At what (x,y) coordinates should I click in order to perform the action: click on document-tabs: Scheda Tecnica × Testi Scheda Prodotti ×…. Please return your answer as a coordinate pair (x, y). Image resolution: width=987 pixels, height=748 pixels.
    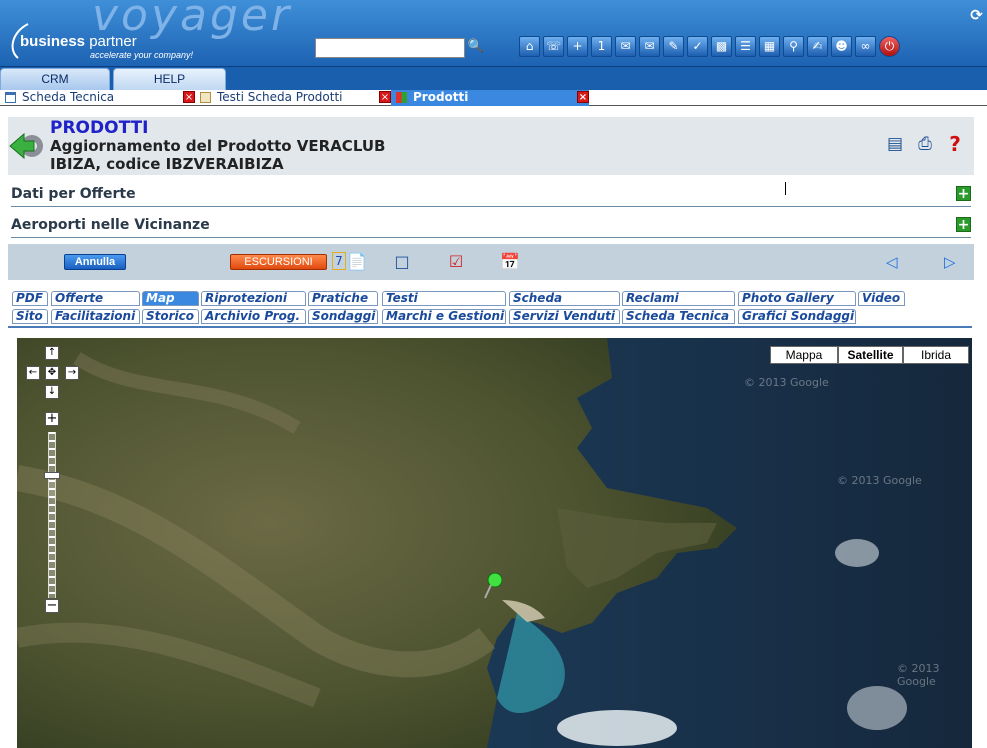
    Looking at the image, I should click on (493, 142).